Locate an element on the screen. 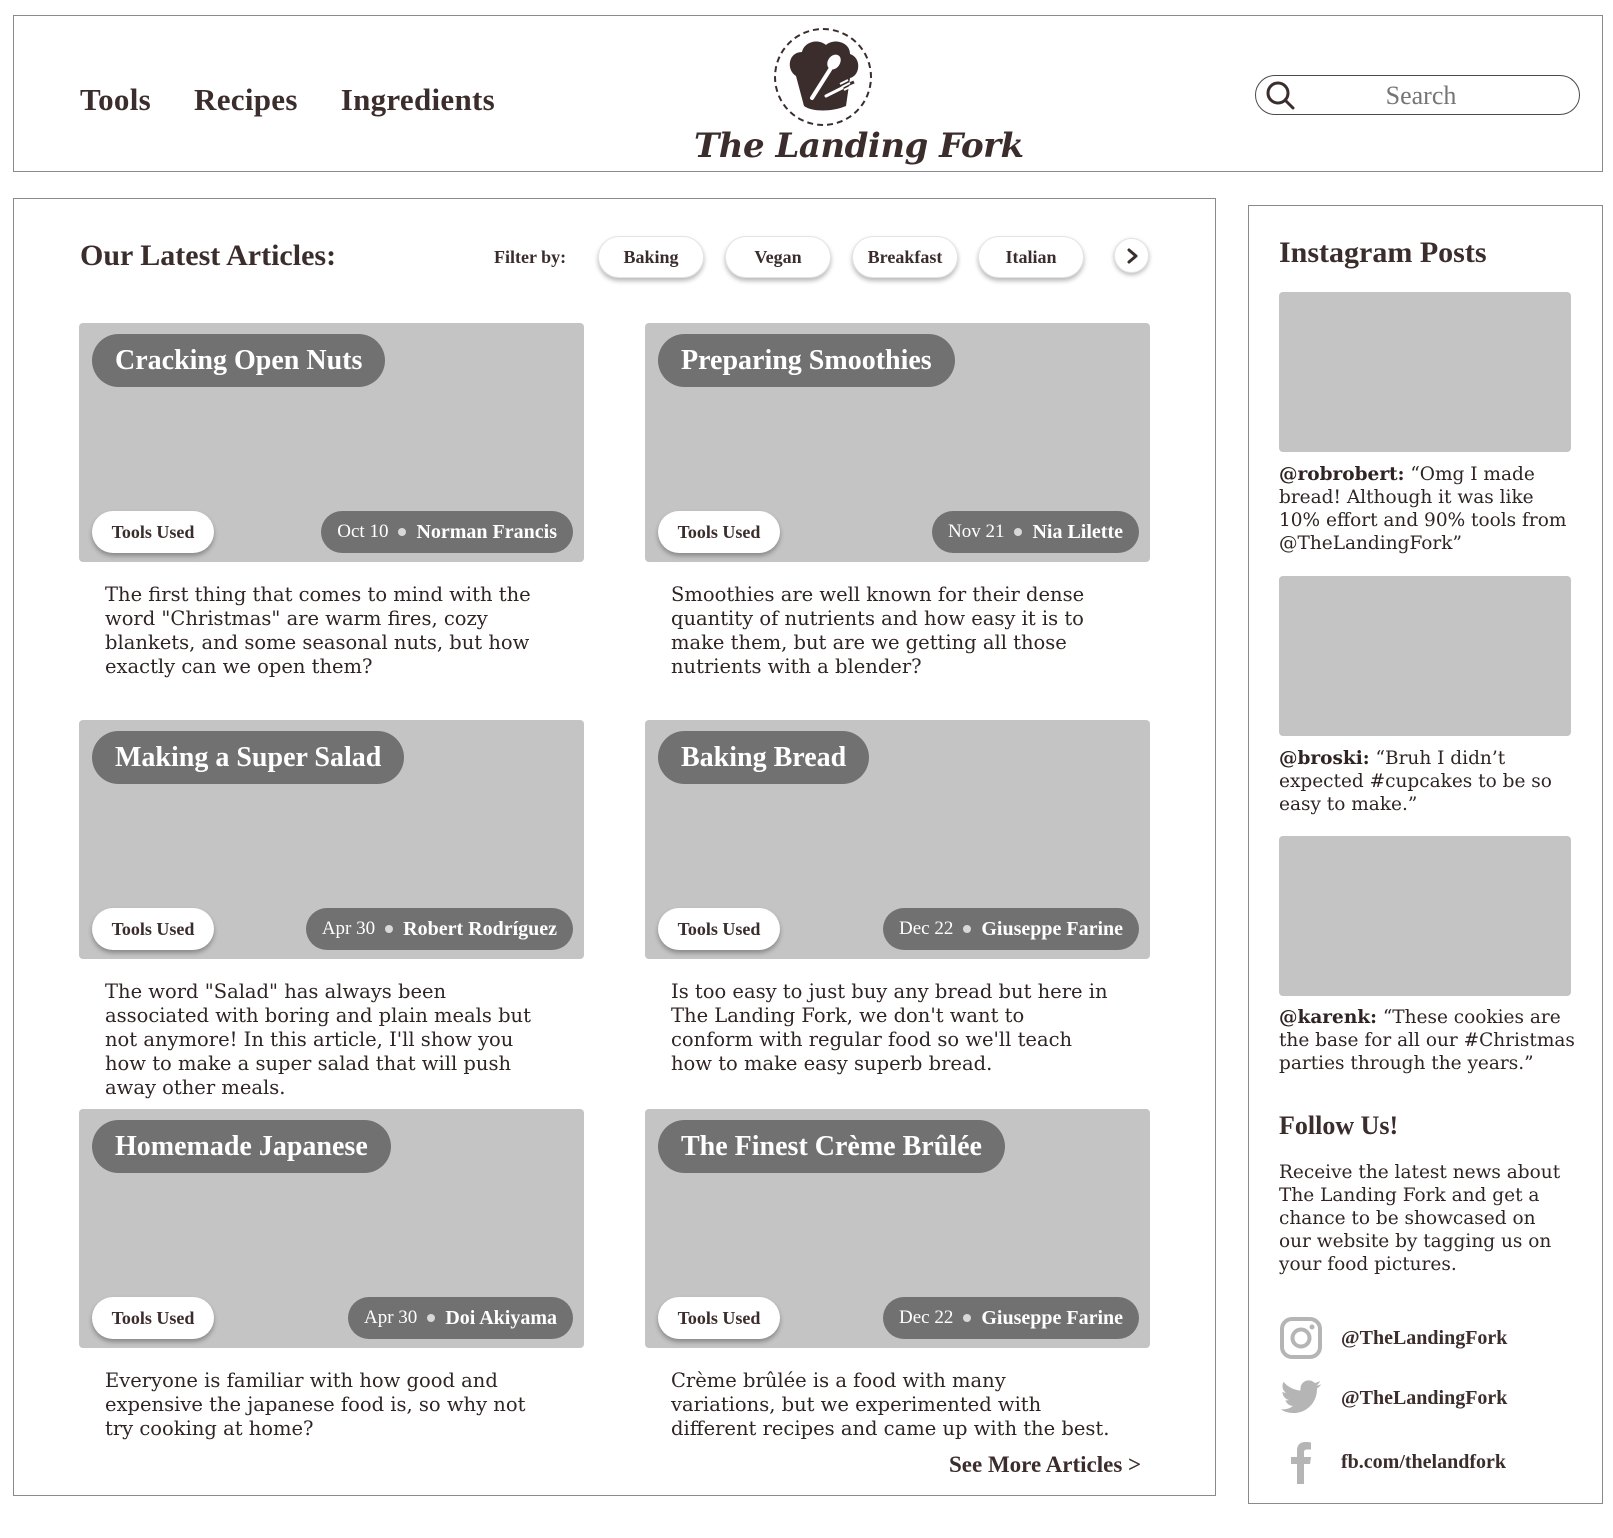 The width and height of the screenshot is (1613, 1538). search-icon is located at coordinates (1281, 98).